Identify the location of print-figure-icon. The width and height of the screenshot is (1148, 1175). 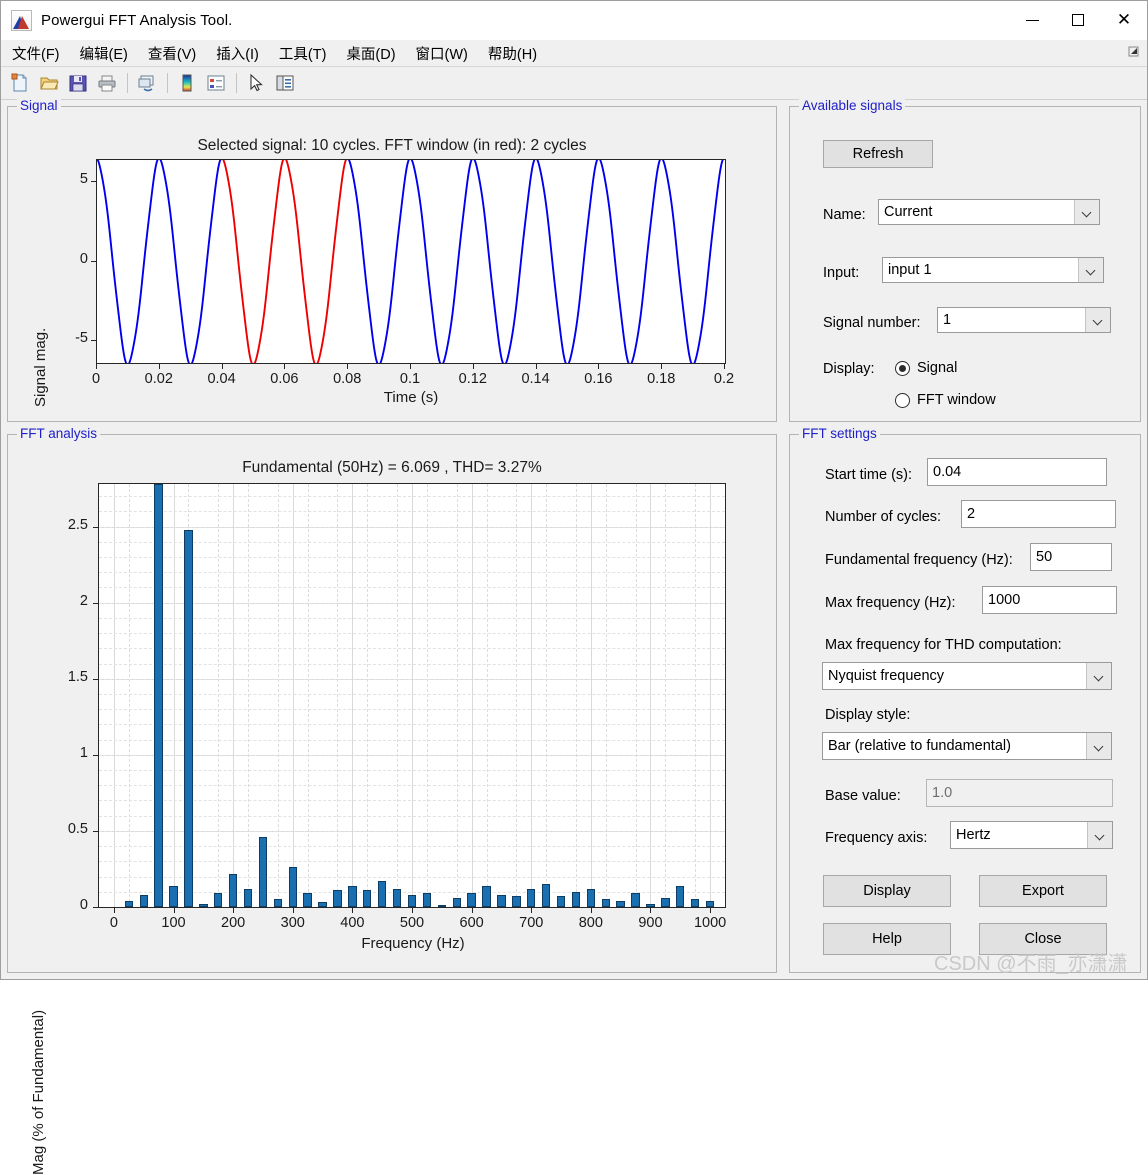
(107, 83).